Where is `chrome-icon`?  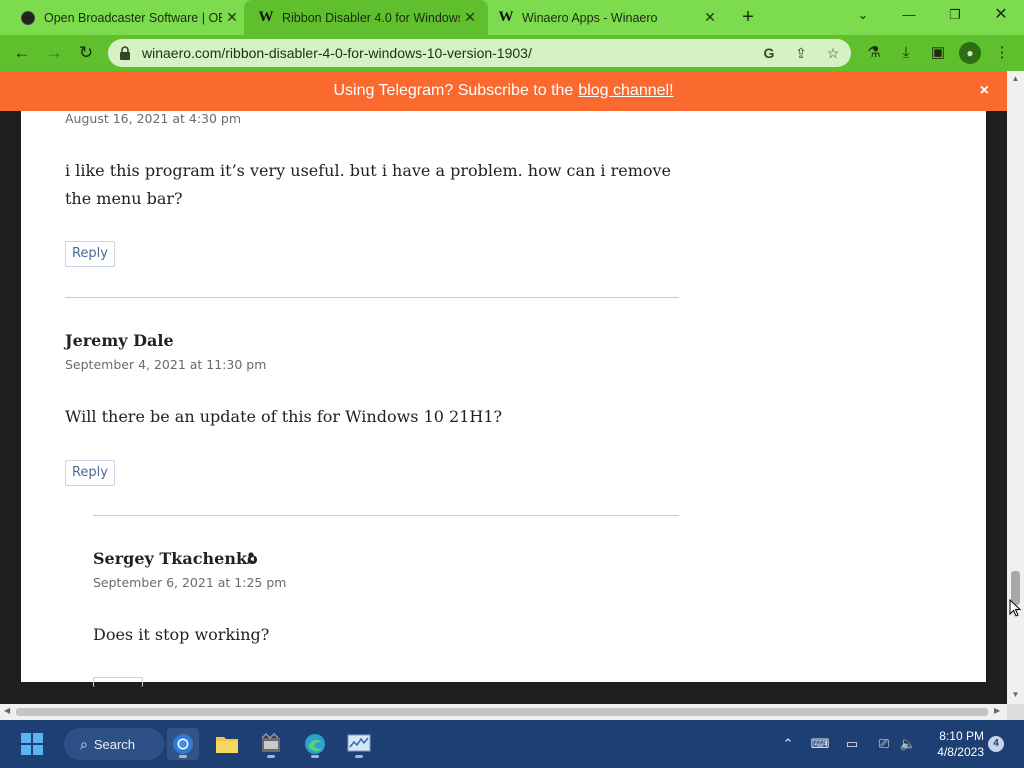 chrome-icon is located at coordinates (183, 744).